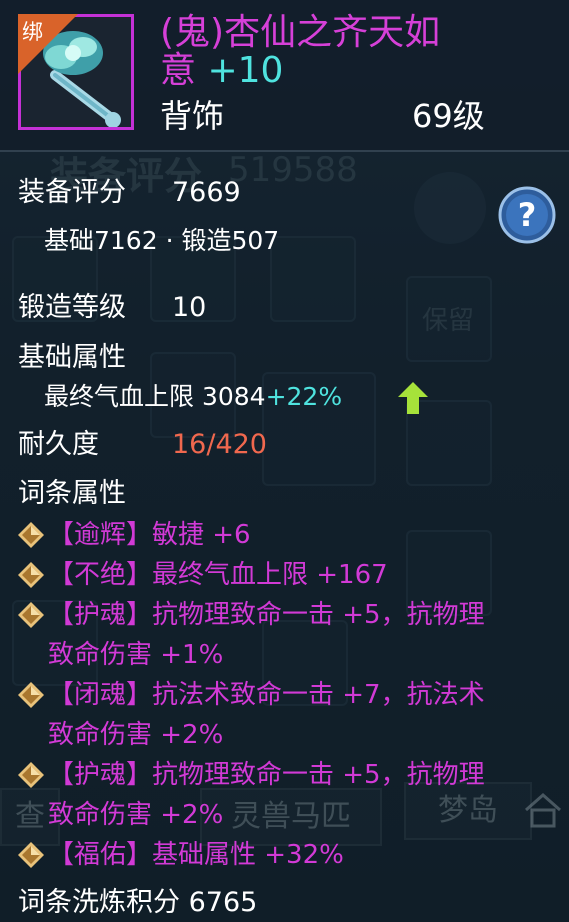 The height and width of the screenshot is (922, 569). I want to click on base-attr-label: 基础属性, so click(72, 357).